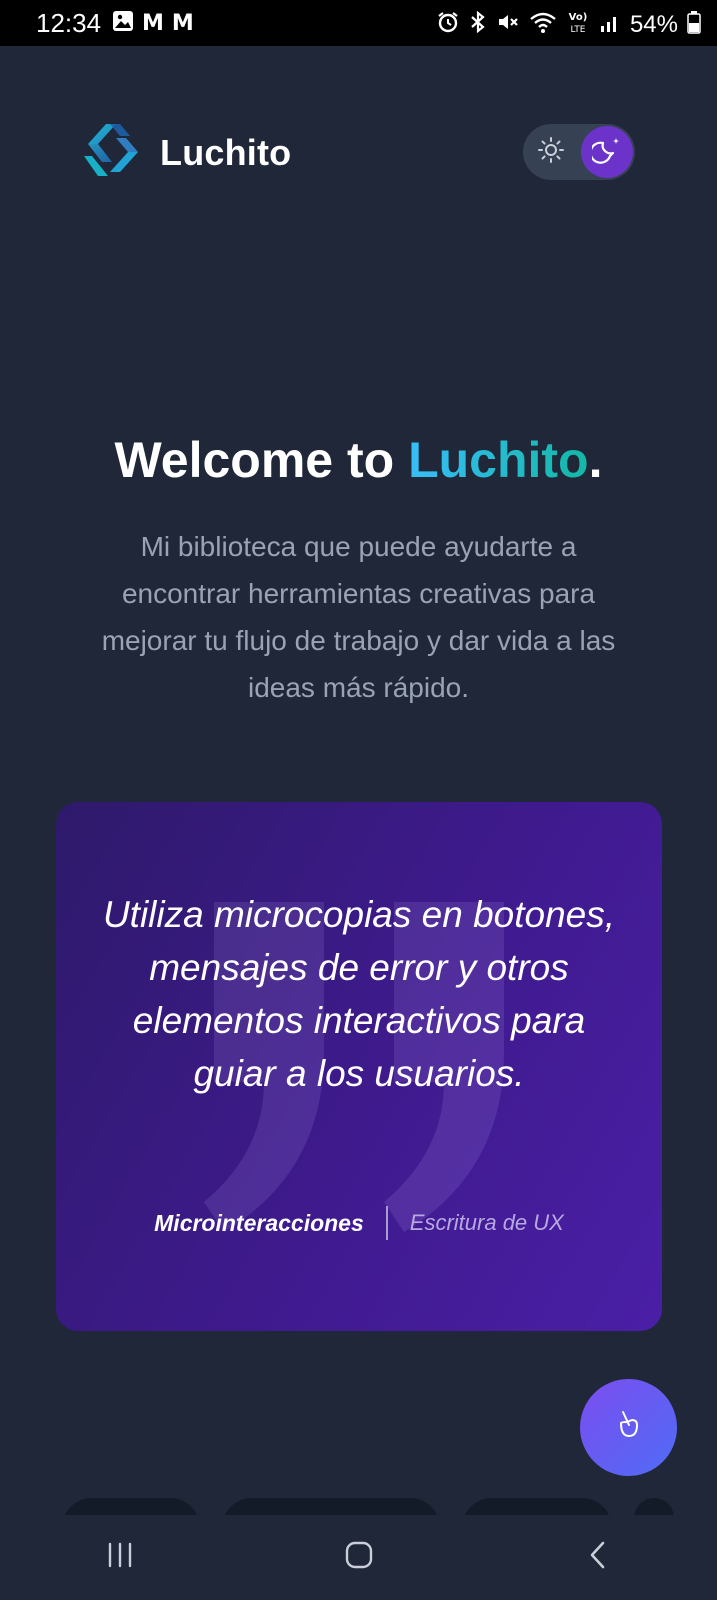 The width and height of the screenshot is (717, 1600). I want to click on mate-fab-button, so click(628, 1427).